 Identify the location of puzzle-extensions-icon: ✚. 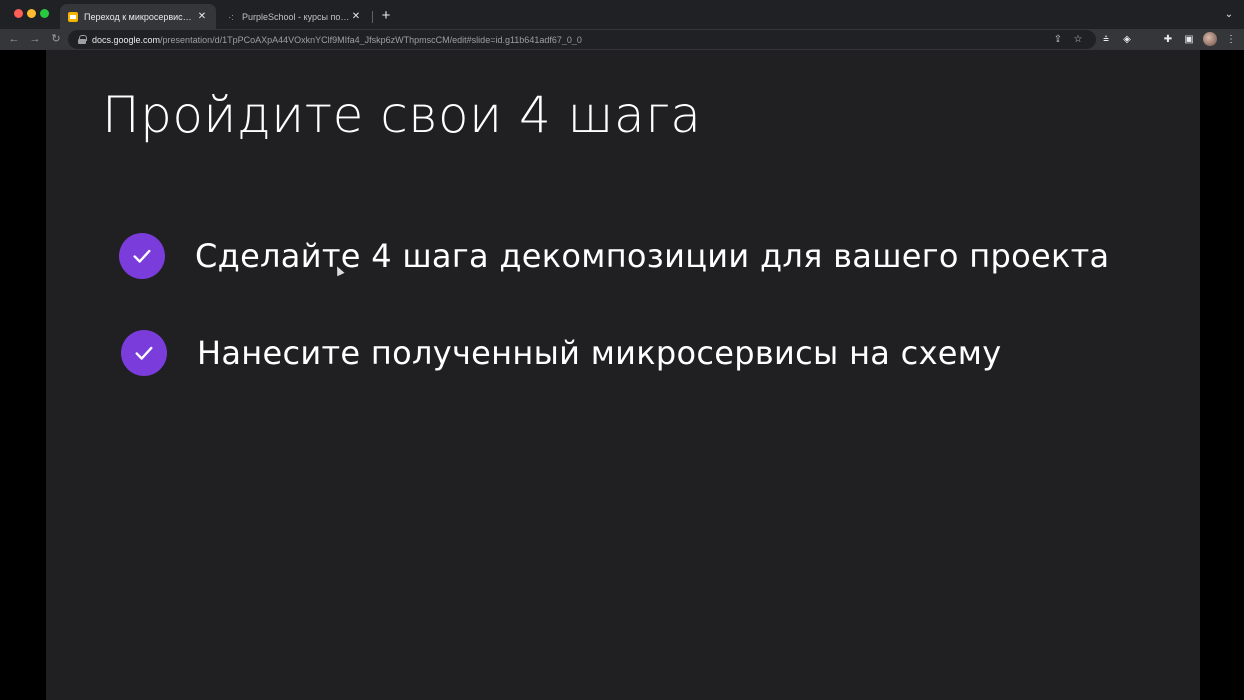
(1168, 39).